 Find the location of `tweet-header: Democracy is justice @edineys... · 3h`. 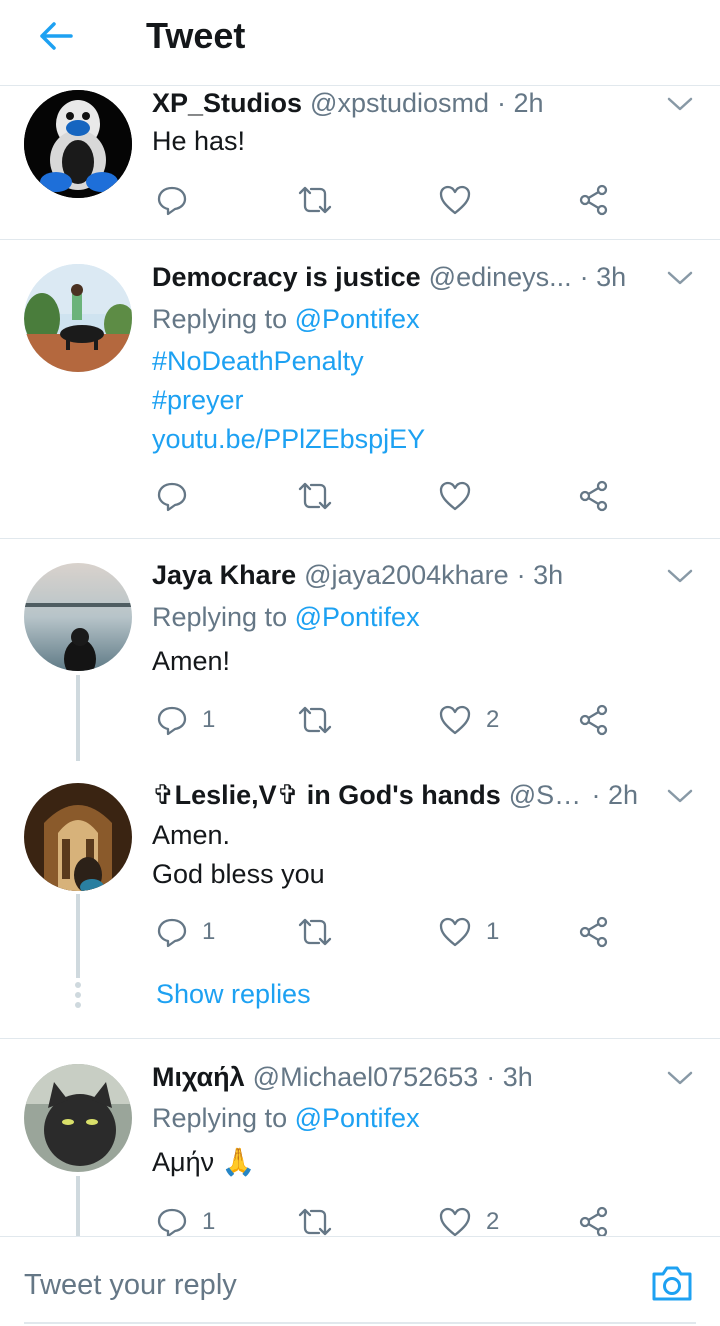

tweet-header: Democracy is justice @edineys... · 3h is located at coordinates (421, 277).